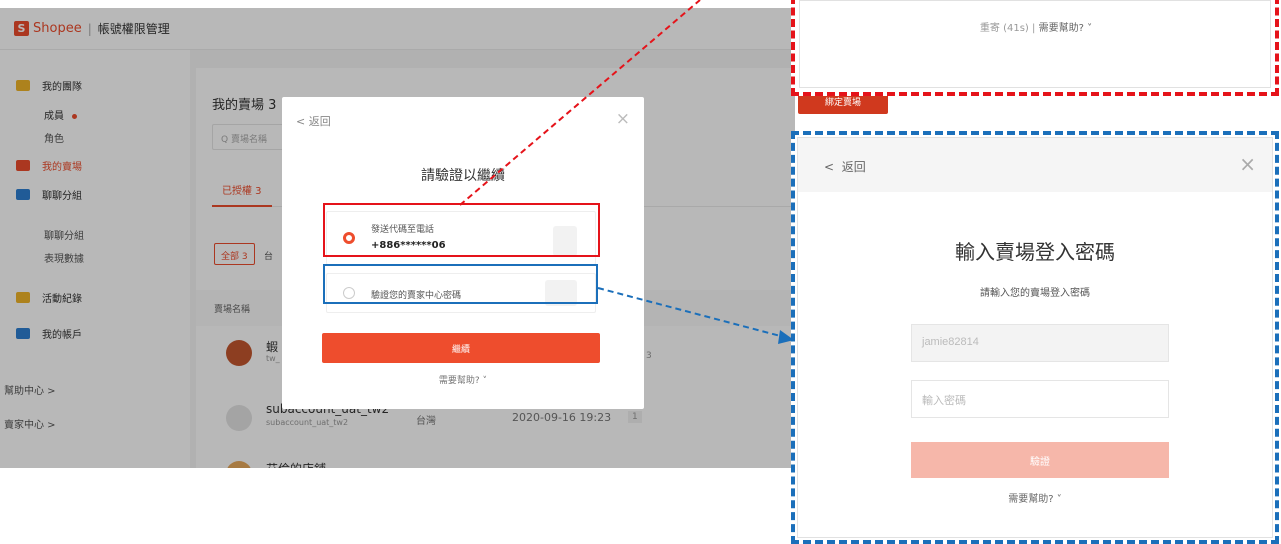 Image resolution: width=1281 pixels, height=544 pixels. I want to click on sms-code-panel: 重寄 (41s) | 需要幫助? ˅, so click(1035, 48).